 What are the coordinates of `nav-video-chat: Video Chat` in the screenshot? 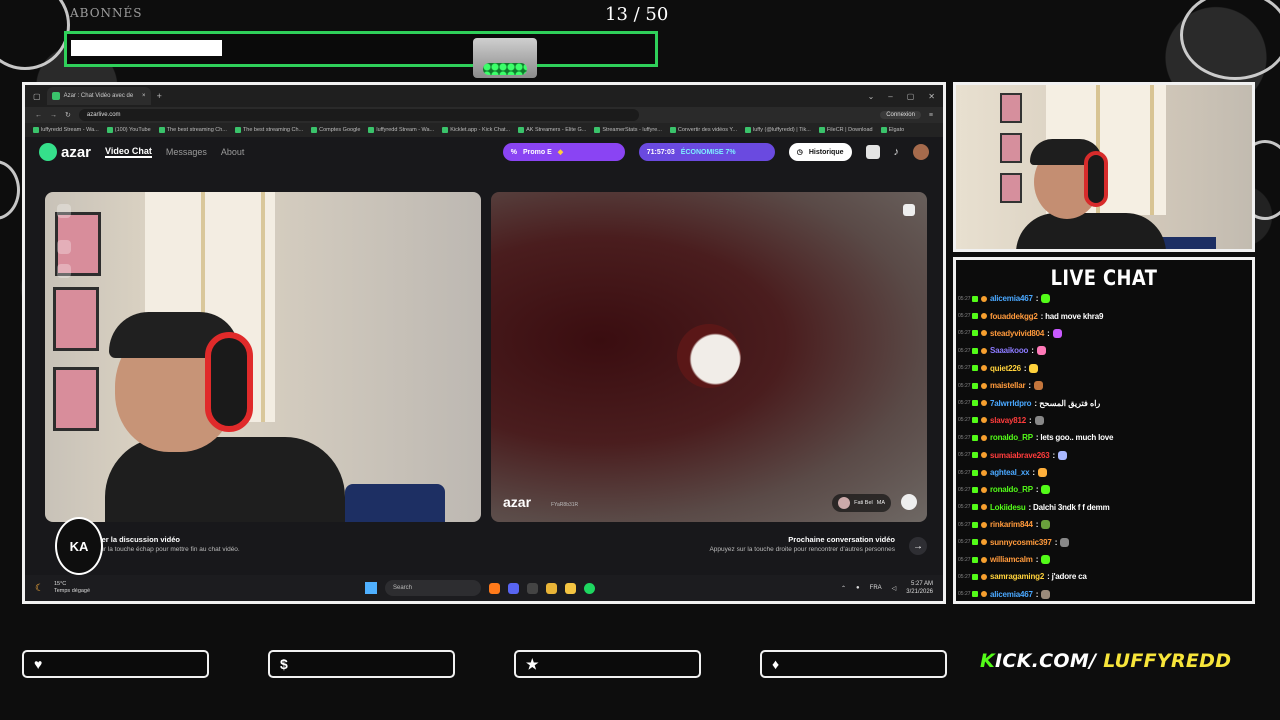 It's located at (128, 152).